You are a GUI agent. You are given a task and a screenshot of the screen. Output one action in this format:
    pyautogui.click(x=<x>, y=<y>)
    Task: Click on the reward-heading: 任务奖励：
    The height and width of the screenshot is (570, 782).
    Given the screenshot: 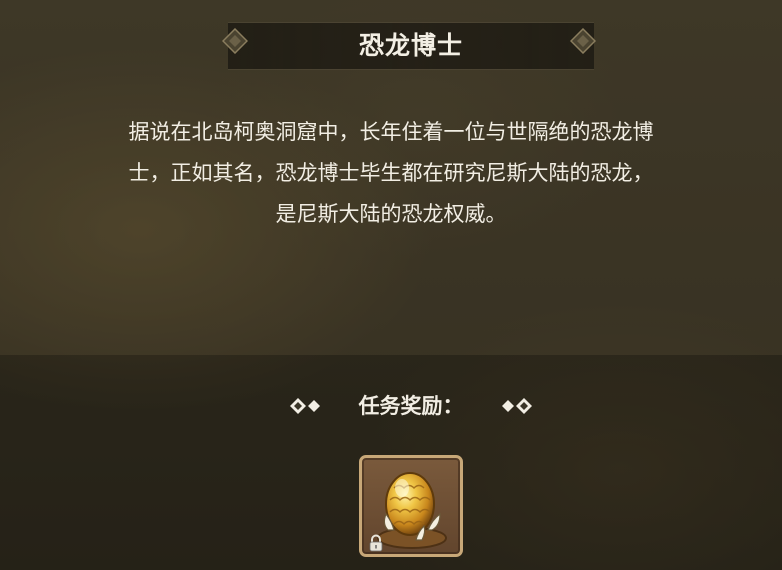 What is the action you would take?
    pyautogui.click(x=411, y=406)
    